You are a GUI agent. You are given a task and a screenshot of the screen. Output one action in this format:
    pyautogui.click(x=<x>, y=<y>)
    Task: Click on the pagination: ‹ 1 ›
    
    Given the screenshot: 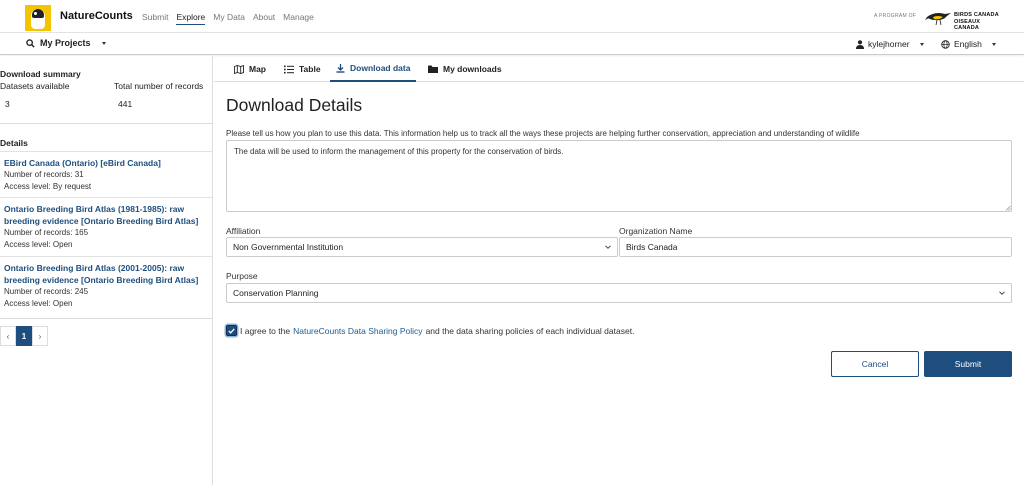 What is the action you would take?
    pyautogui.click(x=24, y=337)
    